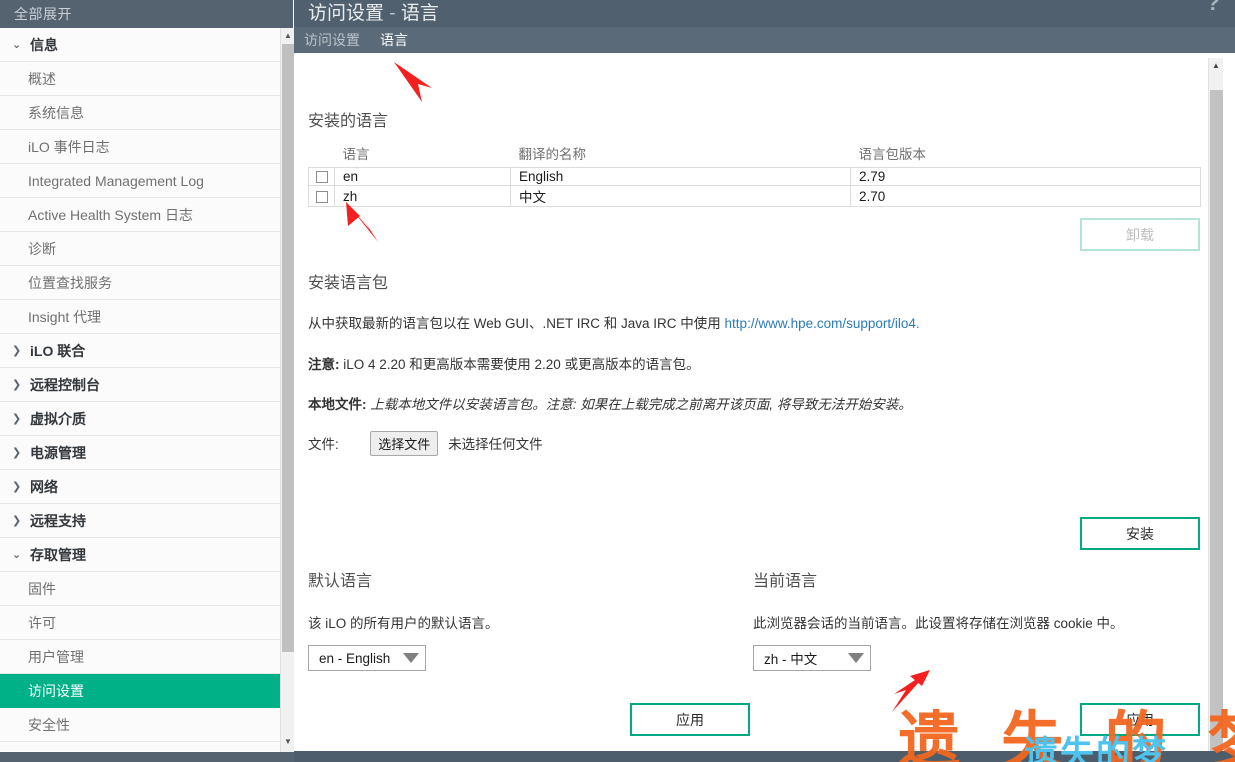  I want to click on row-version: 2.79, so click(1025, 176).